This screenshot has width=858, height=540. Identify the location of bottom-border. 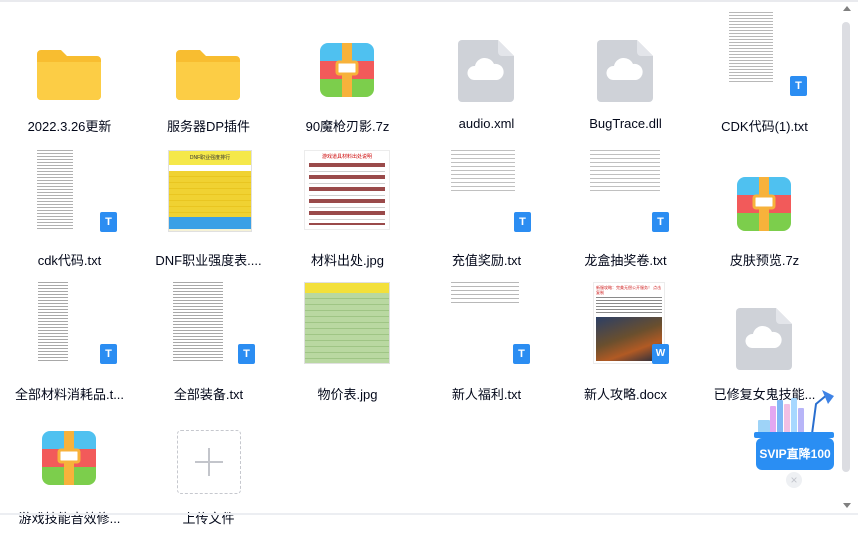
(429, 514).